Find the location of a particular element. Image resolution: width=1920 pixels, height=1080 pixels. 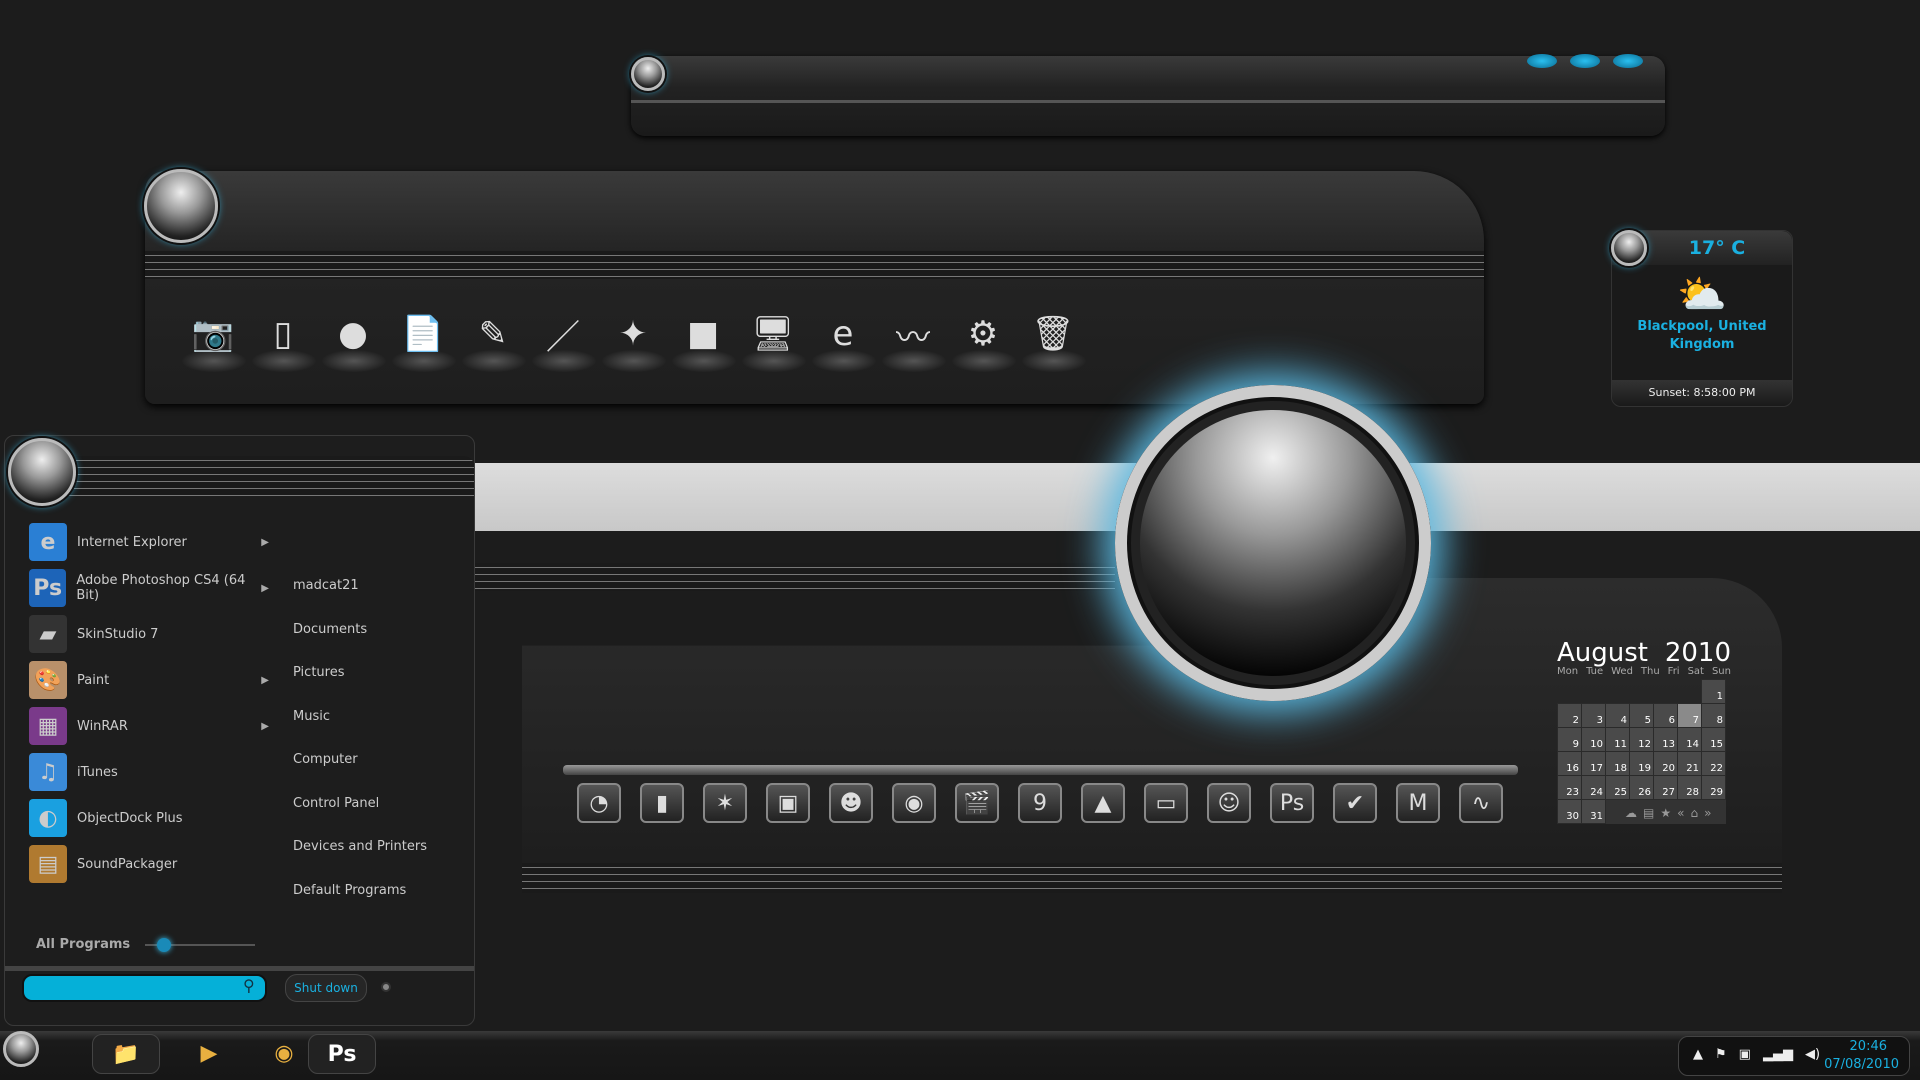

calendar-day: 16 is located at coordinates (1569, 763).